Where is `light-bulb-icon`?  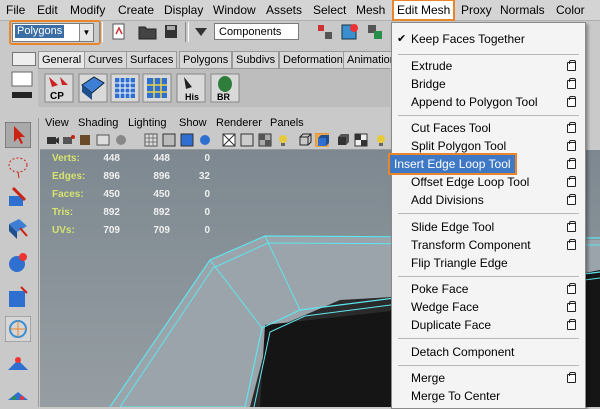
light-bulb-icon is located at coordinates (381, 140).